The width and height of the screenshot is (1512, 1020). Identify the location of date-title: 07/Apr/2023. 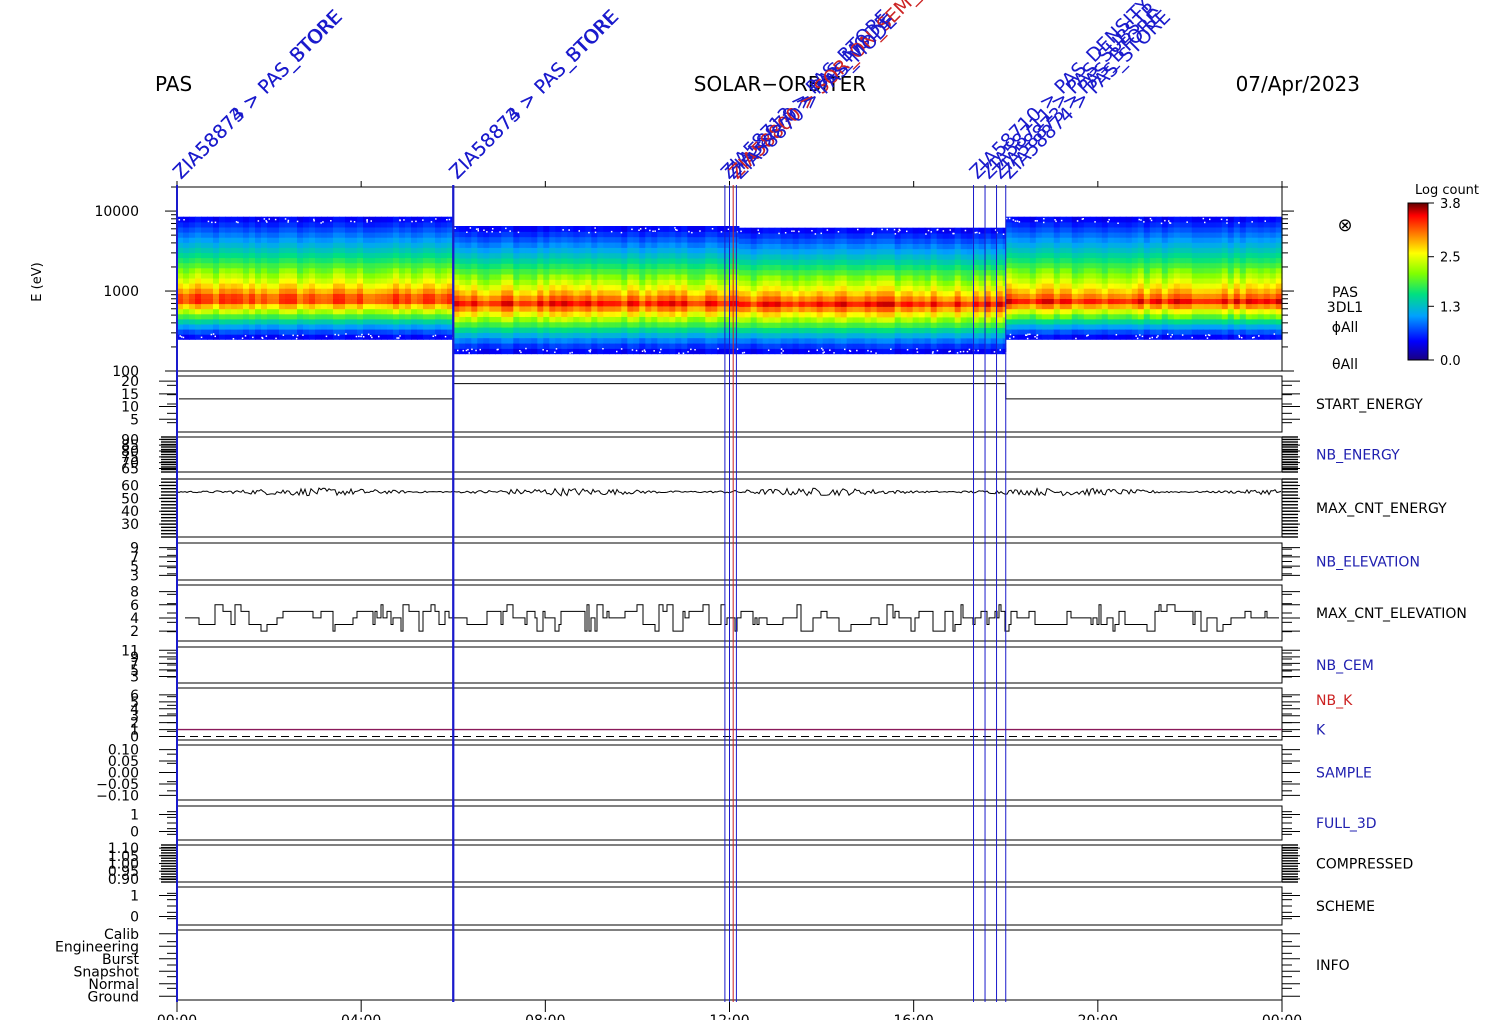
(1298, 84).